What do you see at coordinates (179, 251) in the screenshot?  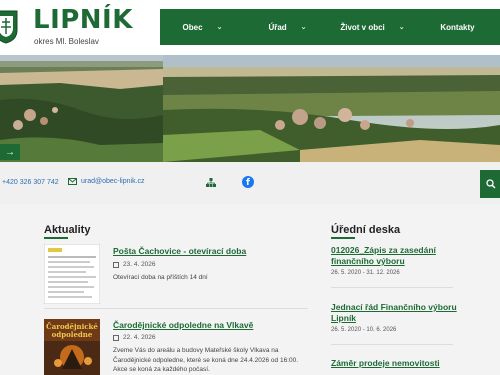 I see `news-item-title: Pošta Čachovice - otevírací doba` at bounding box center [179, 251].